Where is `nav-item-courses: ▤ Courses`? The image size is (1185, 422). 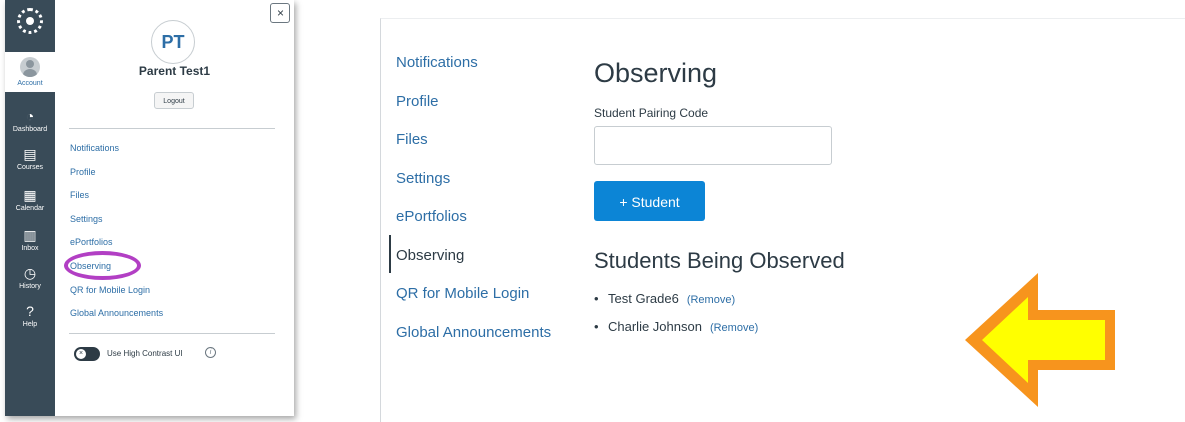 nav-item-courses: ▤ Courses is located at coordinates (30, 159).